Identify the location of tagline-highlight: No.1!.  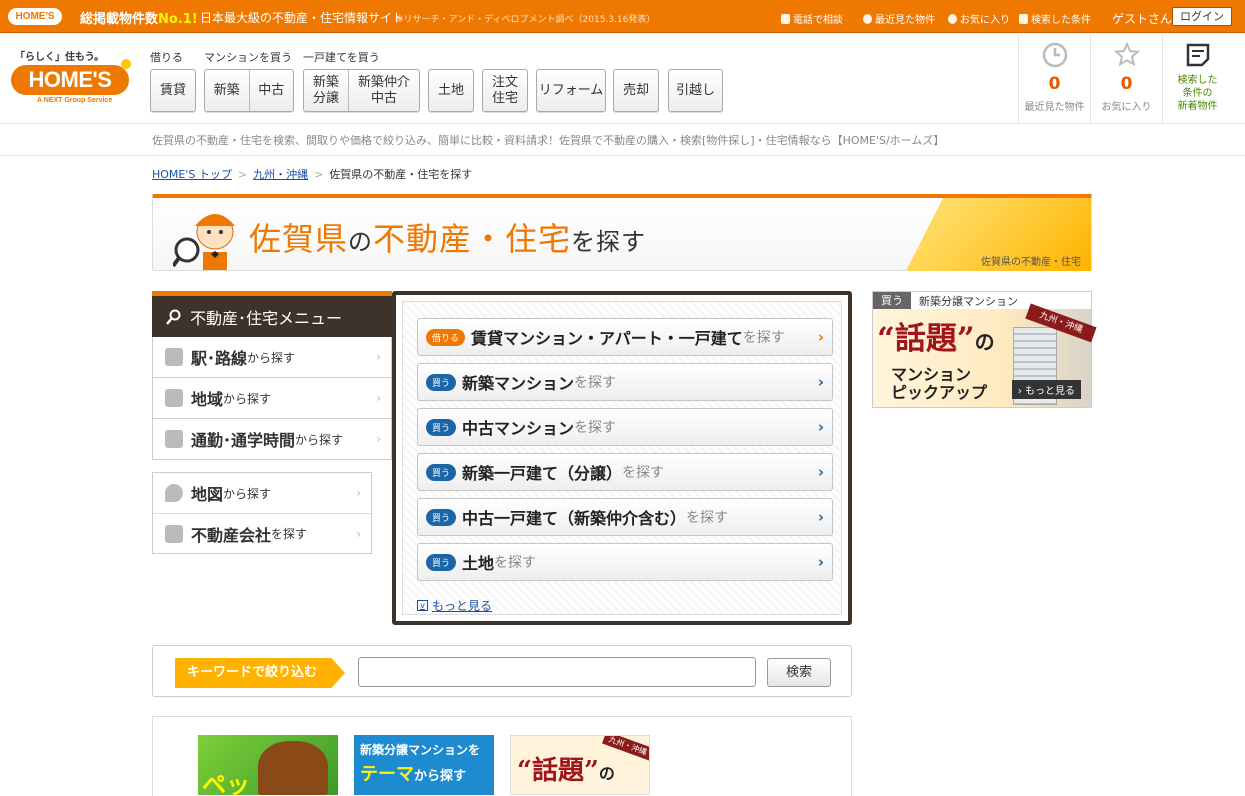
(178, 19).